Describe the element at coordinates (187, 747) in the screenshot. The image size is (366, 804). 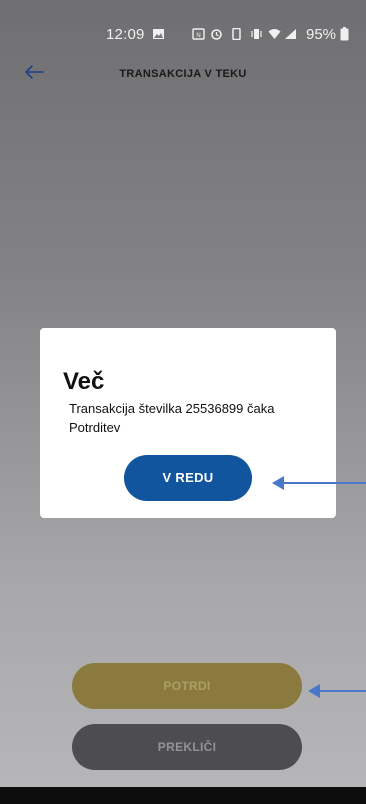
I see `cancel-button: PREKLIČI` at that location.